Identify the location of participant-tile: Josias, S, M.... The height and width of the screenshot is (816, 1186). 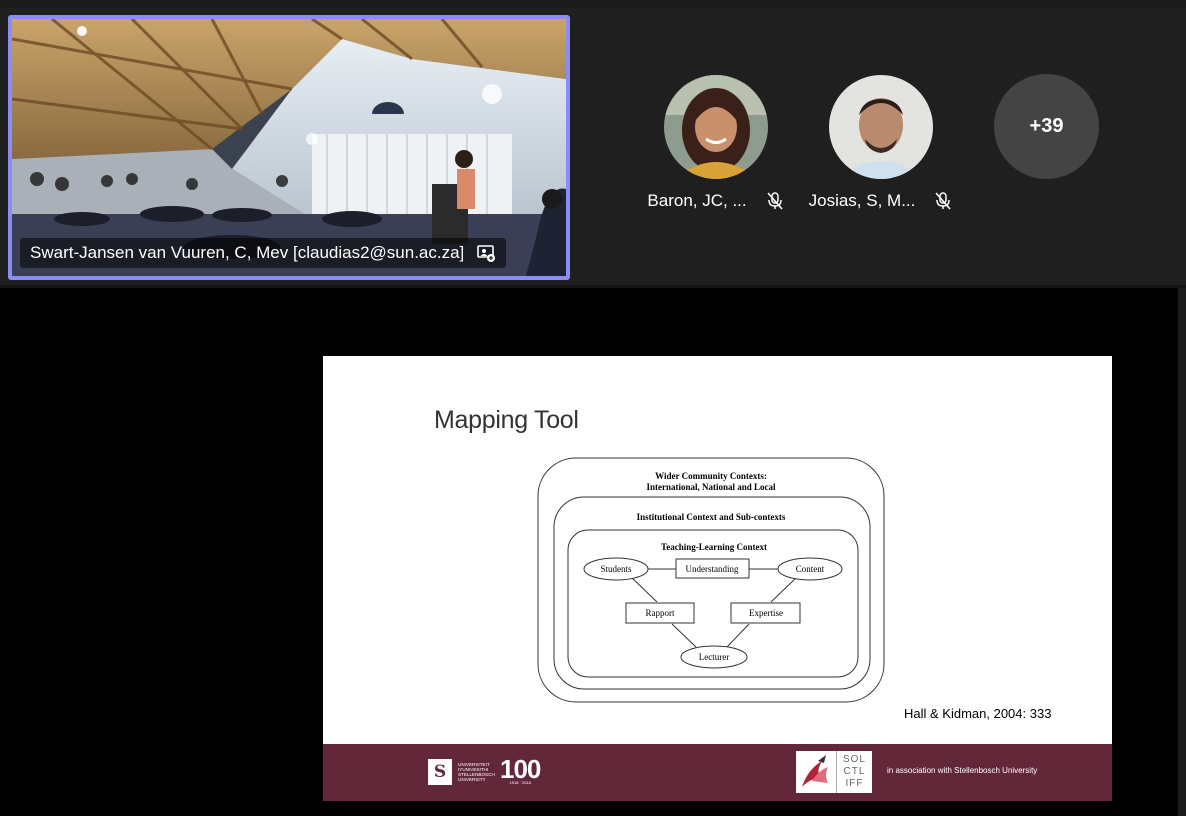
(880, 143).